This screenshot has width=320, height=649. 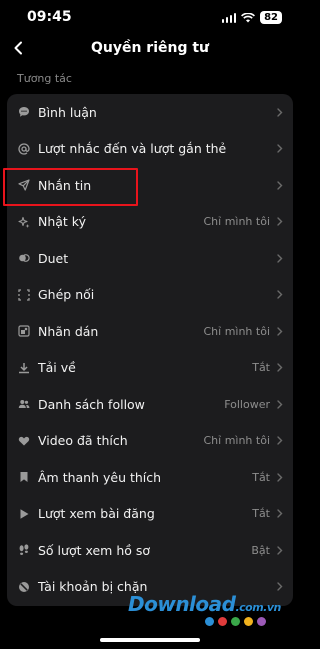 I want to click on row-profile-views: Số lượt xem hồ sơ Bật, so click(x=150, y=550).